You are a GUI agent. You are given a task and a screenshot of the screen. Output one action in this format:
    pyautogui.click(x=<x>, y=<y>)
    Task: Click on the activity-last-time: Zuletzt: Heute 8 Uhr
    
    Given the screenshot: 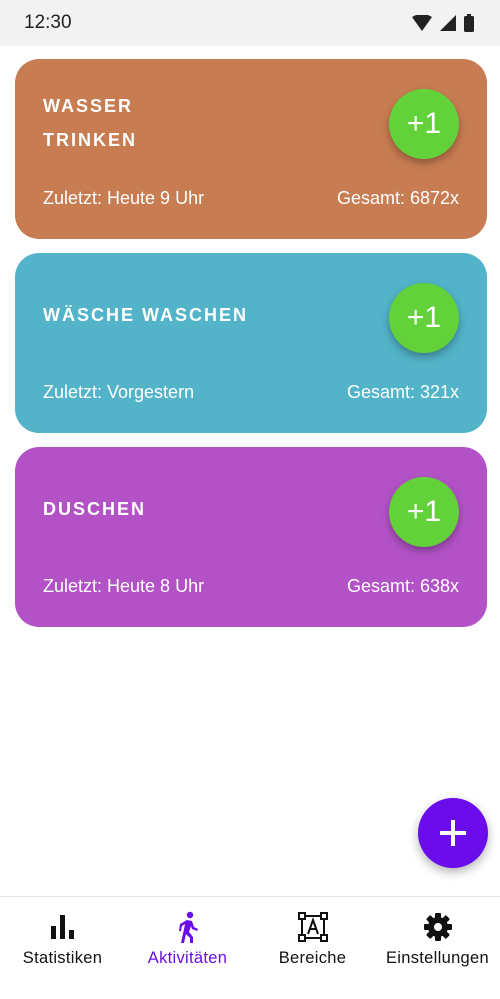 What is the action you would take?
    pyautogui.click(x=124, y=586)
    